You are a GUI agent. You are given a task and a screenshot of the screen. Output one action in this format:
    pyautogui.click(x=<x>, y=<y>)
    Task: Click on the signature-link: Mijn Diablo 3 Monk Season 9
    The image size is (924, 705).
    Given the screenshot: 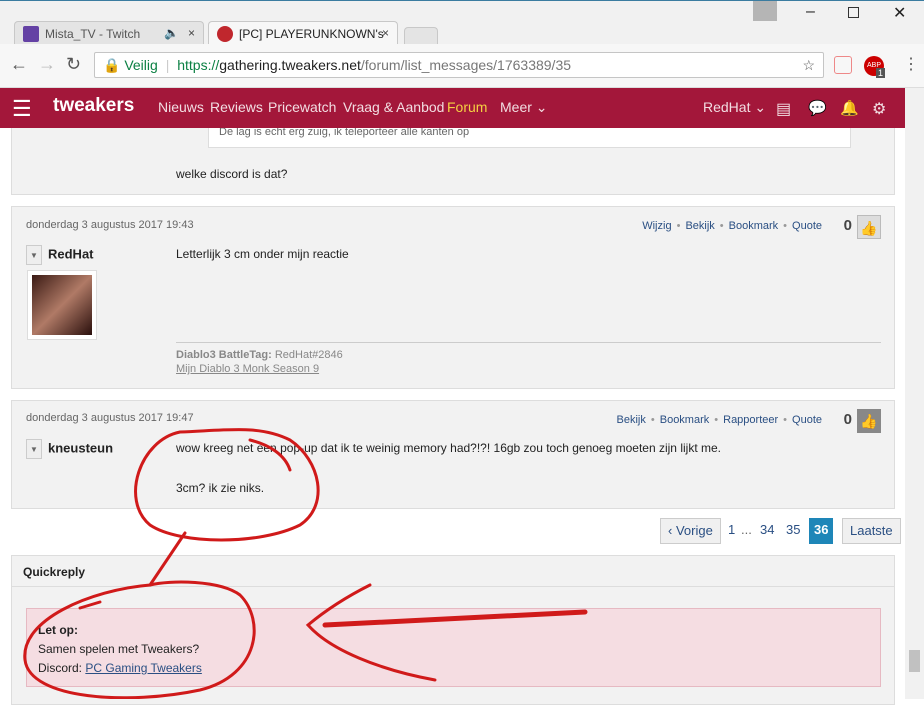 What is the action you would take?
    pyautogui.click(x=247, y=369)
    